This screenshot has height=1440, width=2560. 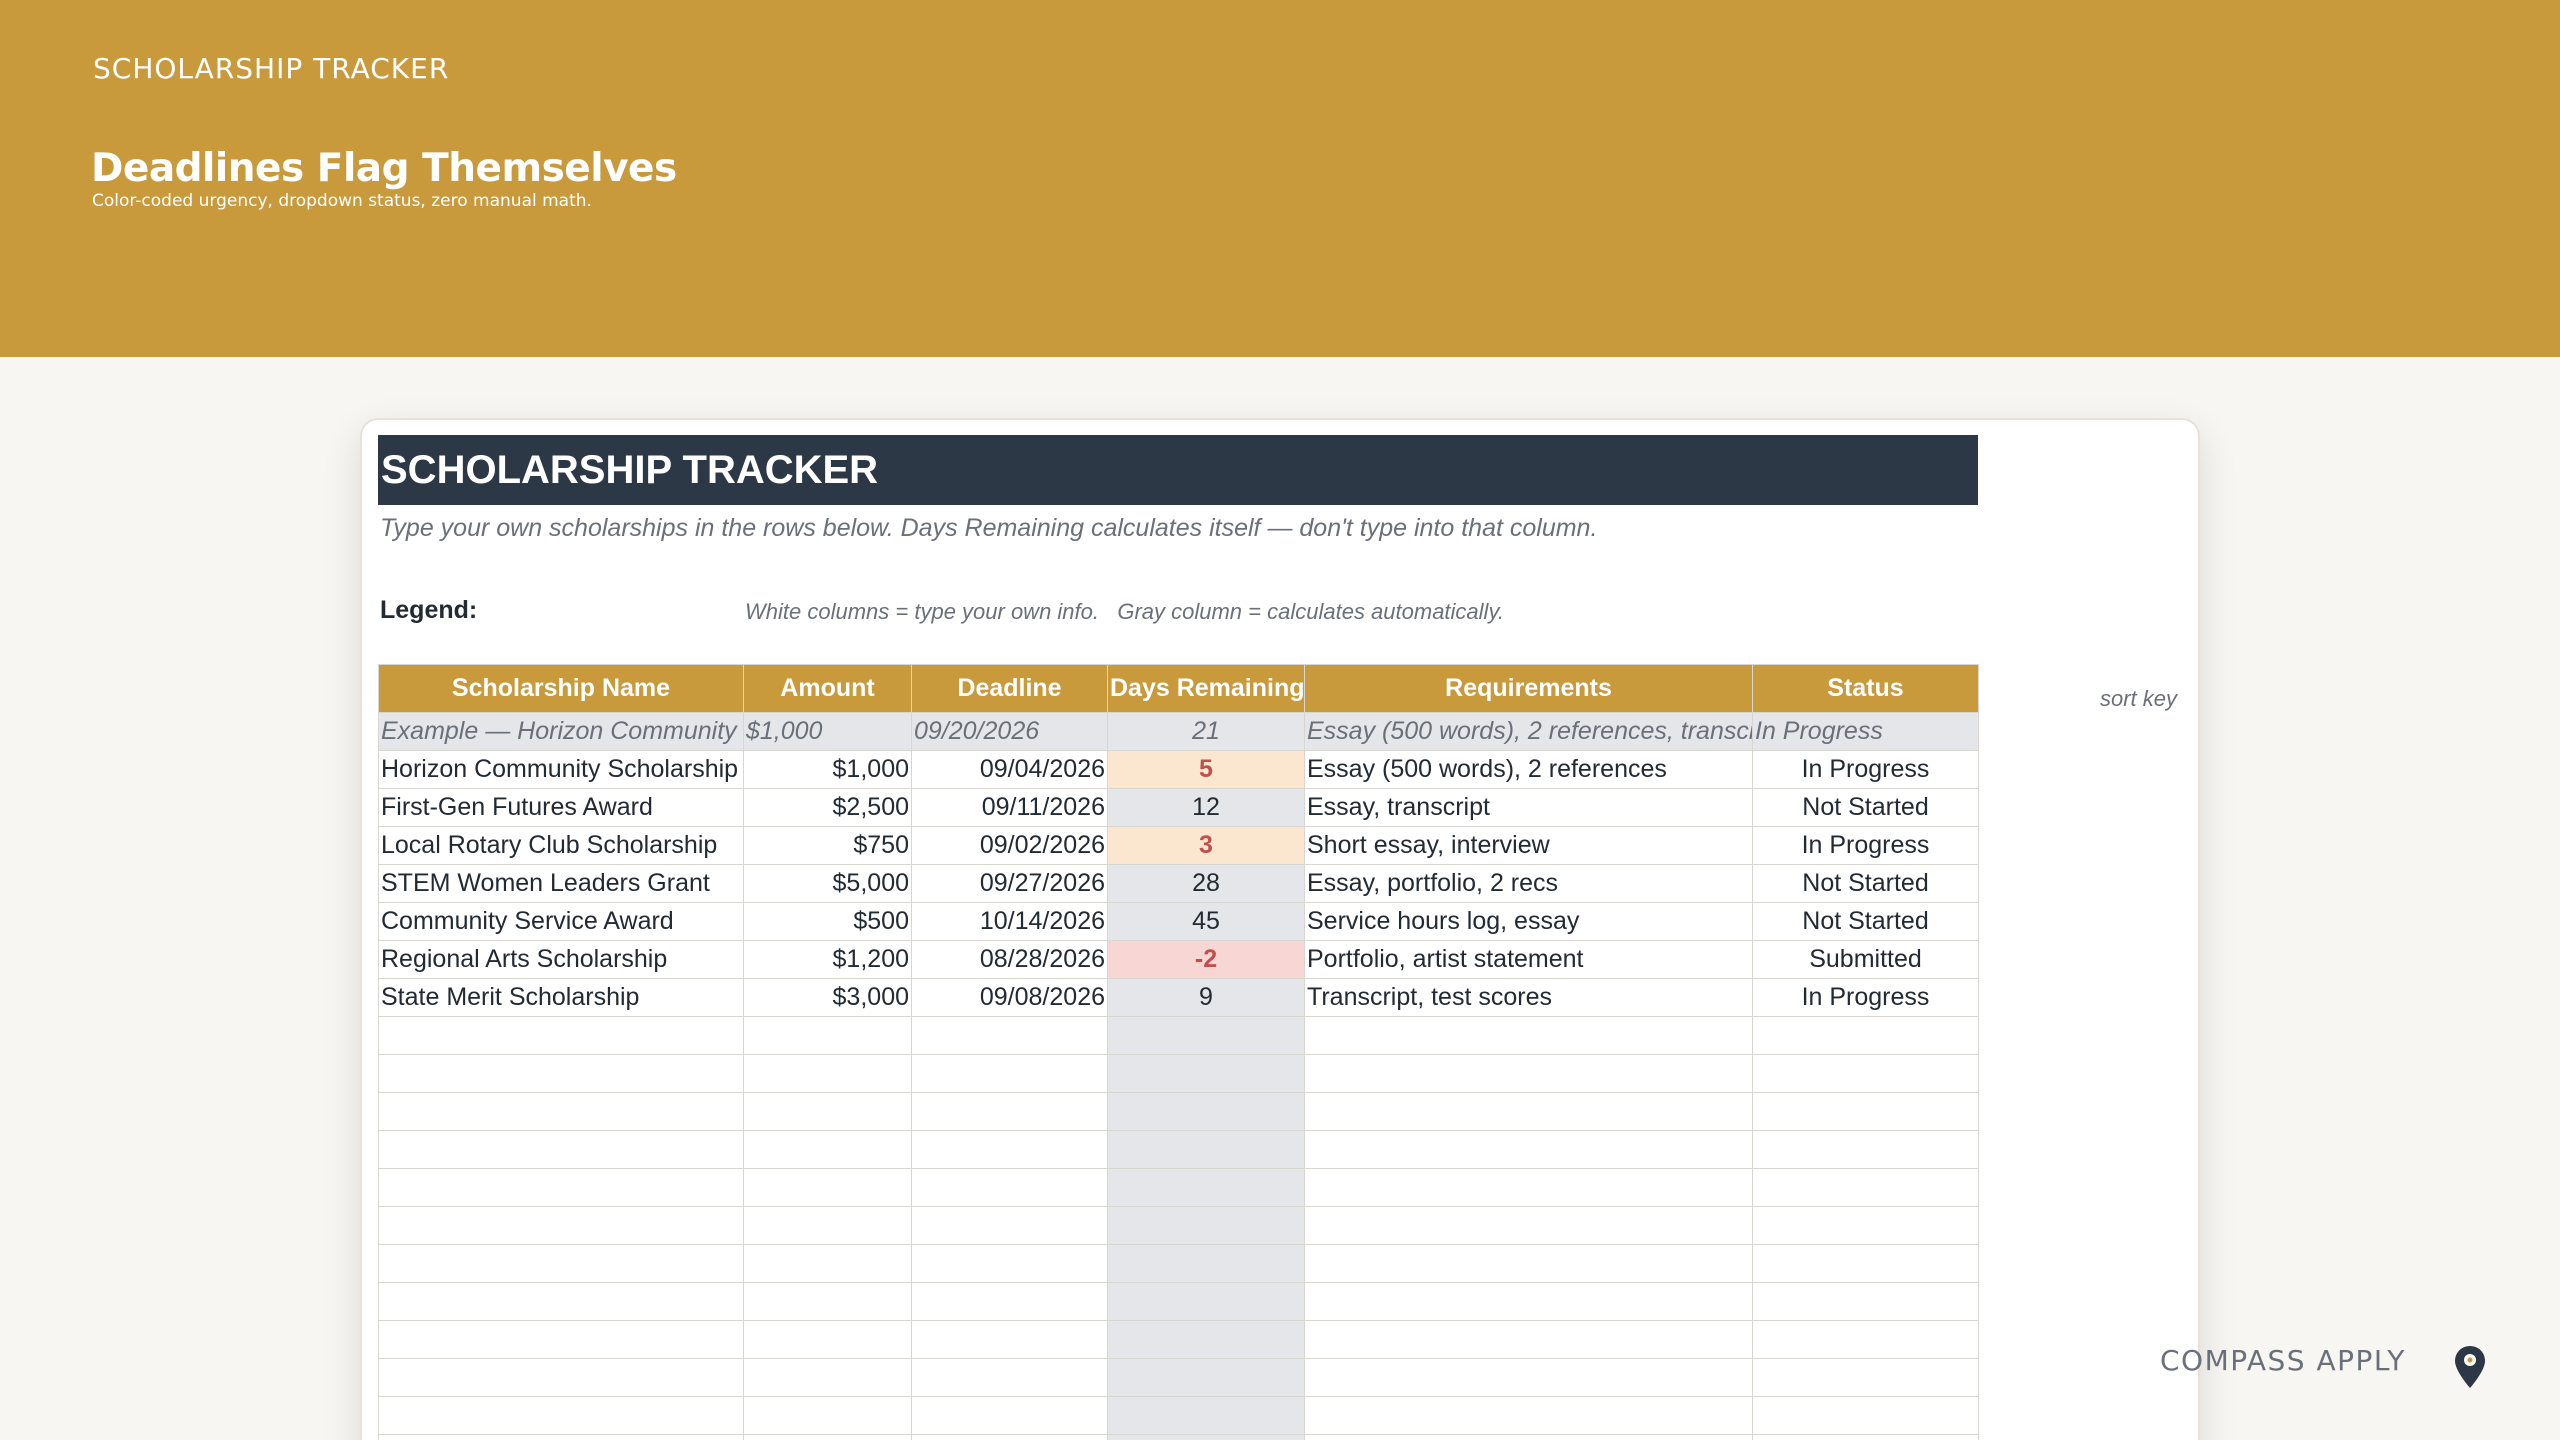 What do you see at coordinates (827, 688) in the screenshot?
I see `header-amount: Amount` at bounding box center [827, 688].